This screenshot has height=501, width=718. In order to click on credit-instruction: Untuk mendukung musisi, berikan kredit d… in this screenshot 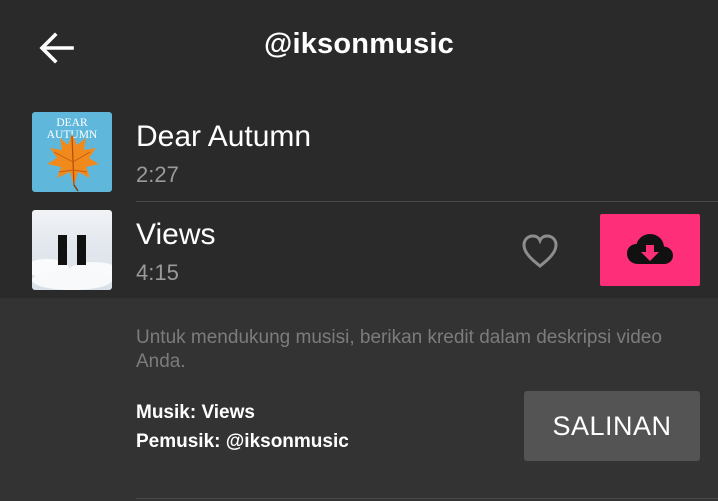, I will do `click(399, 349)`.